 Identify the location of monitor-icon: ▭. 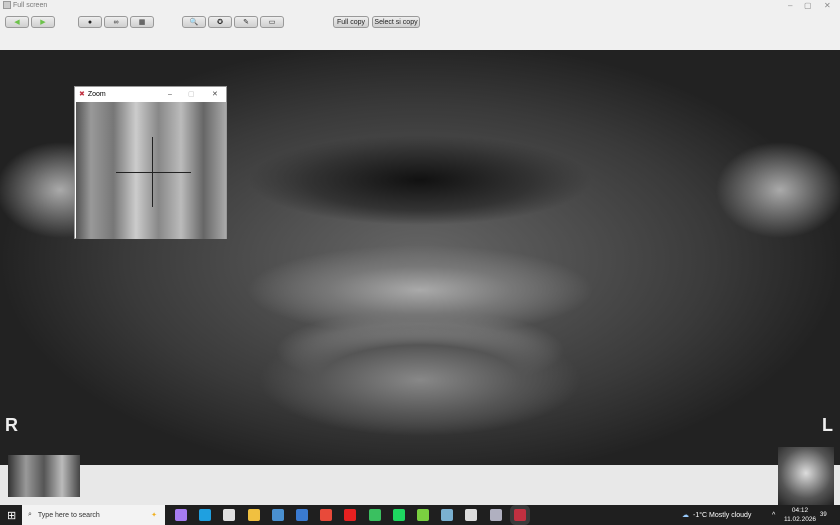
(272, 22).